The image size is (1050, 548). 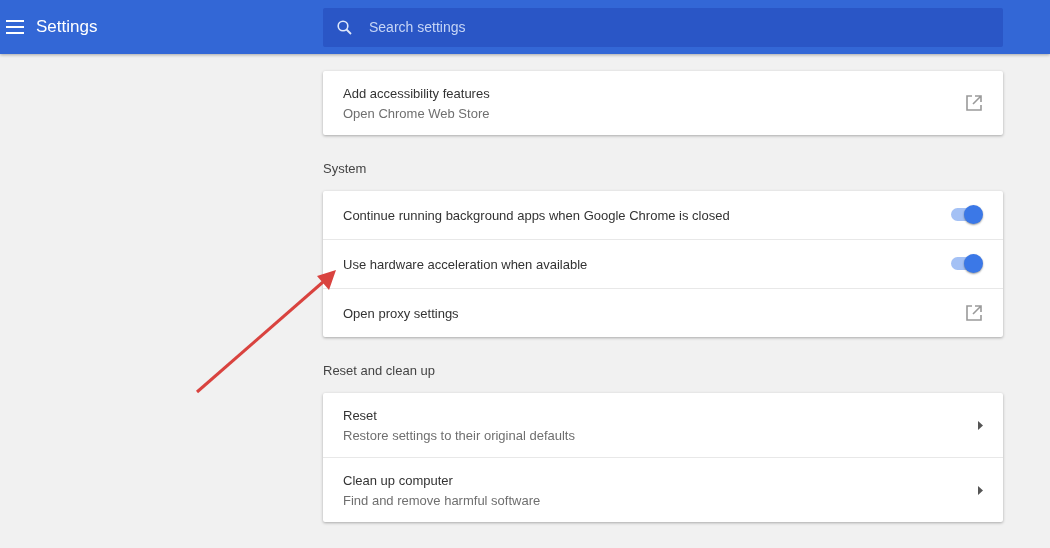 I want to click on menu-icon, so click(x=15, y=27).